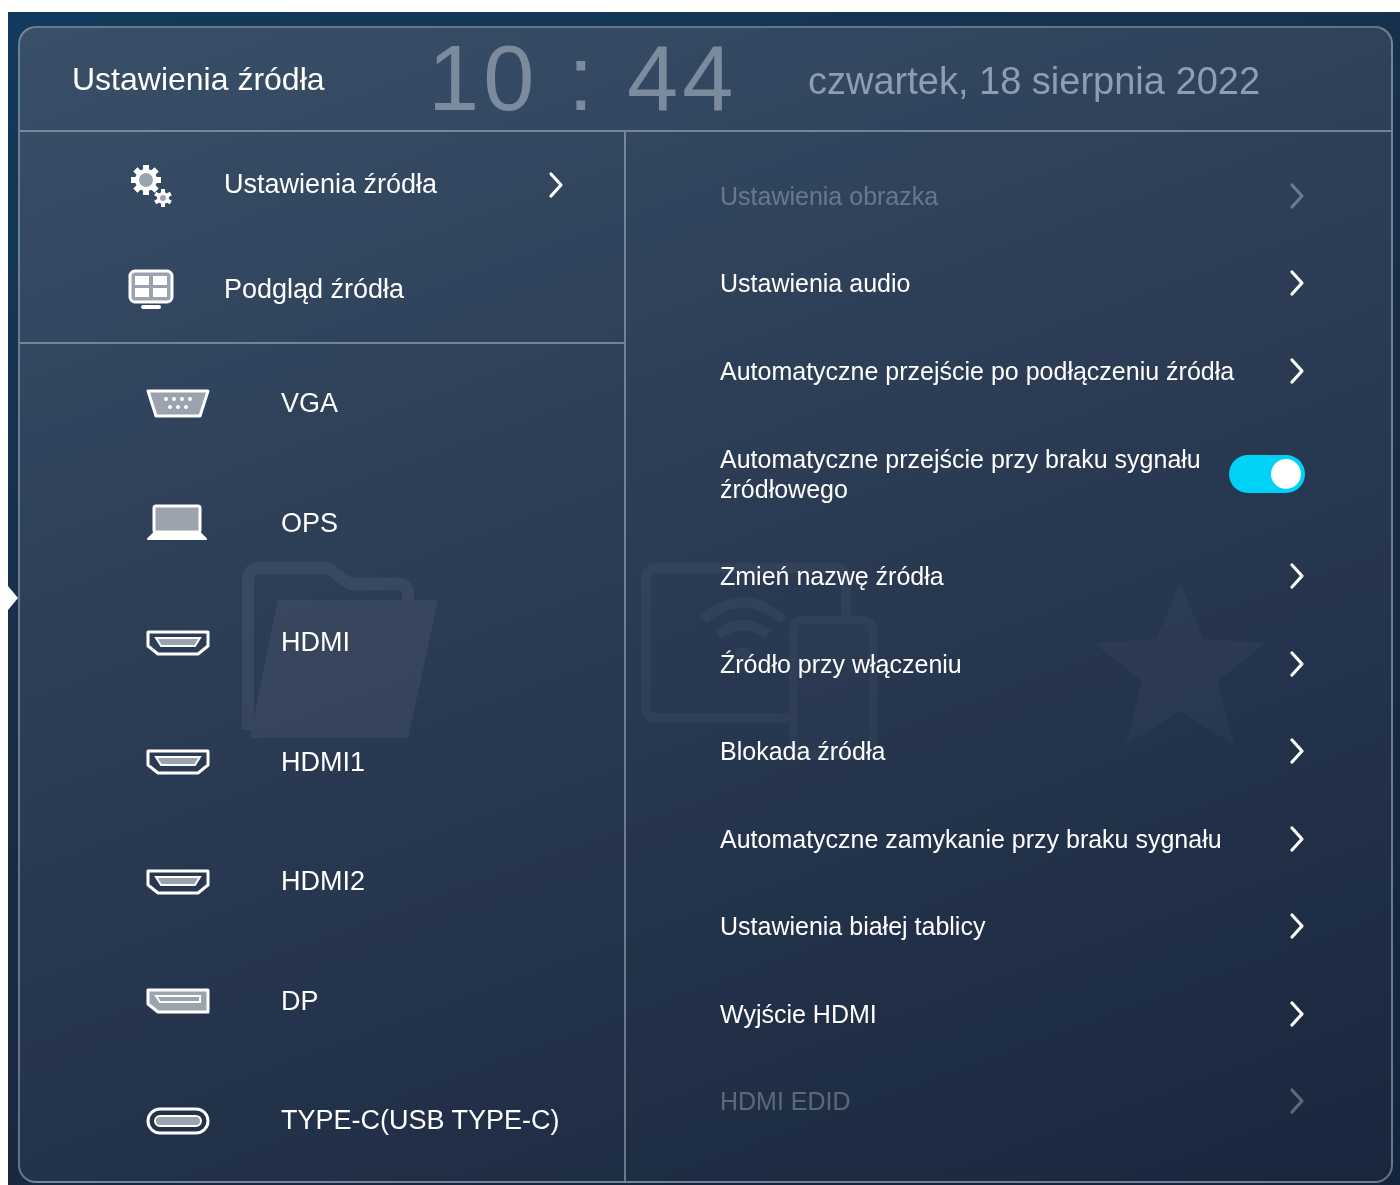 The height and width of the screenshot is (1185, 1400). What do you see at coordinates (452, 404) in the screenshot?
I see `source-item: VGA` at bounding box center [452, 404].